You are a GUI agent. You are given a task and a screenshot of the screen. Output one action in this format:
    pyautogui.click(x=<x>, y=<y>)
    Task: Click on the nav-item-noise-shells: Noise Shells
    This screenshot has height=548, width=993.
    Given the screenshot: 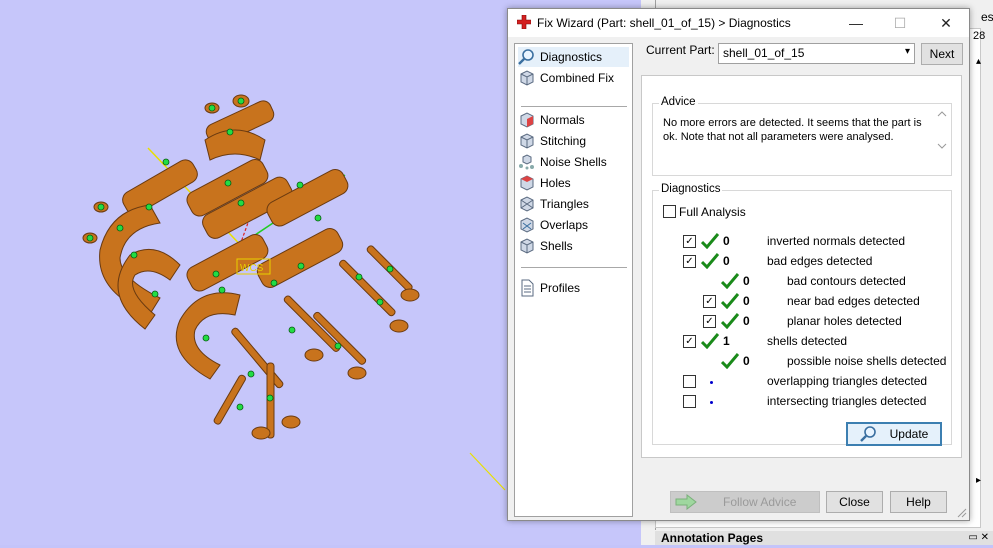 What is the action you would take?
    pyautogui.click(x=573, y=162)
    